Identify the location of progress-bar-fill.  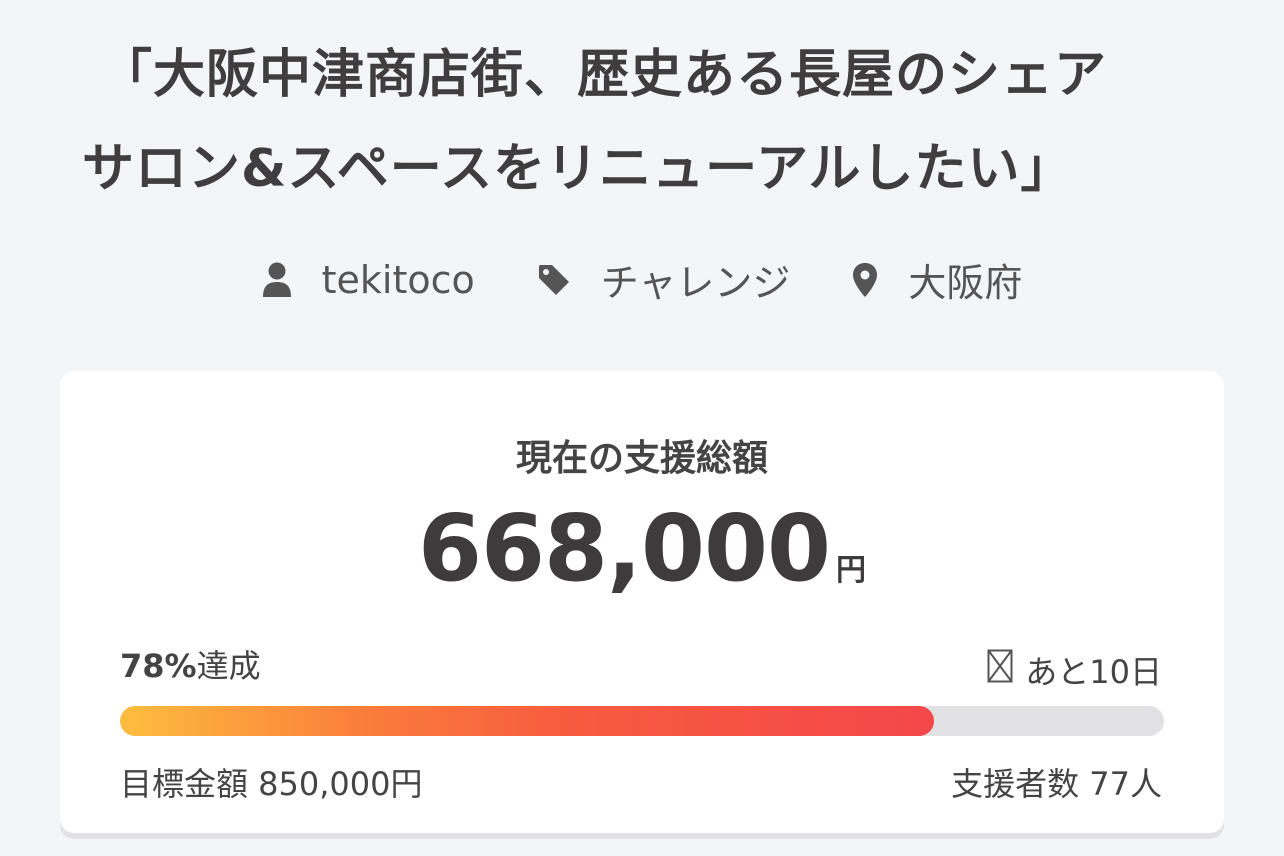
(527, 721).